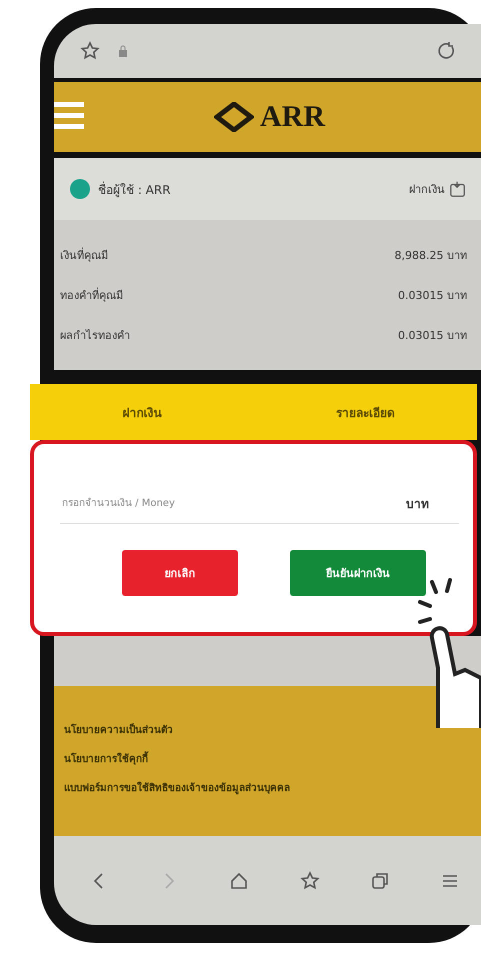  What do you see at coordinates (91, 295) in the screenshot?
I see `balance-label: ทองคำที่คุณมี` at bounding box center [91, 295].